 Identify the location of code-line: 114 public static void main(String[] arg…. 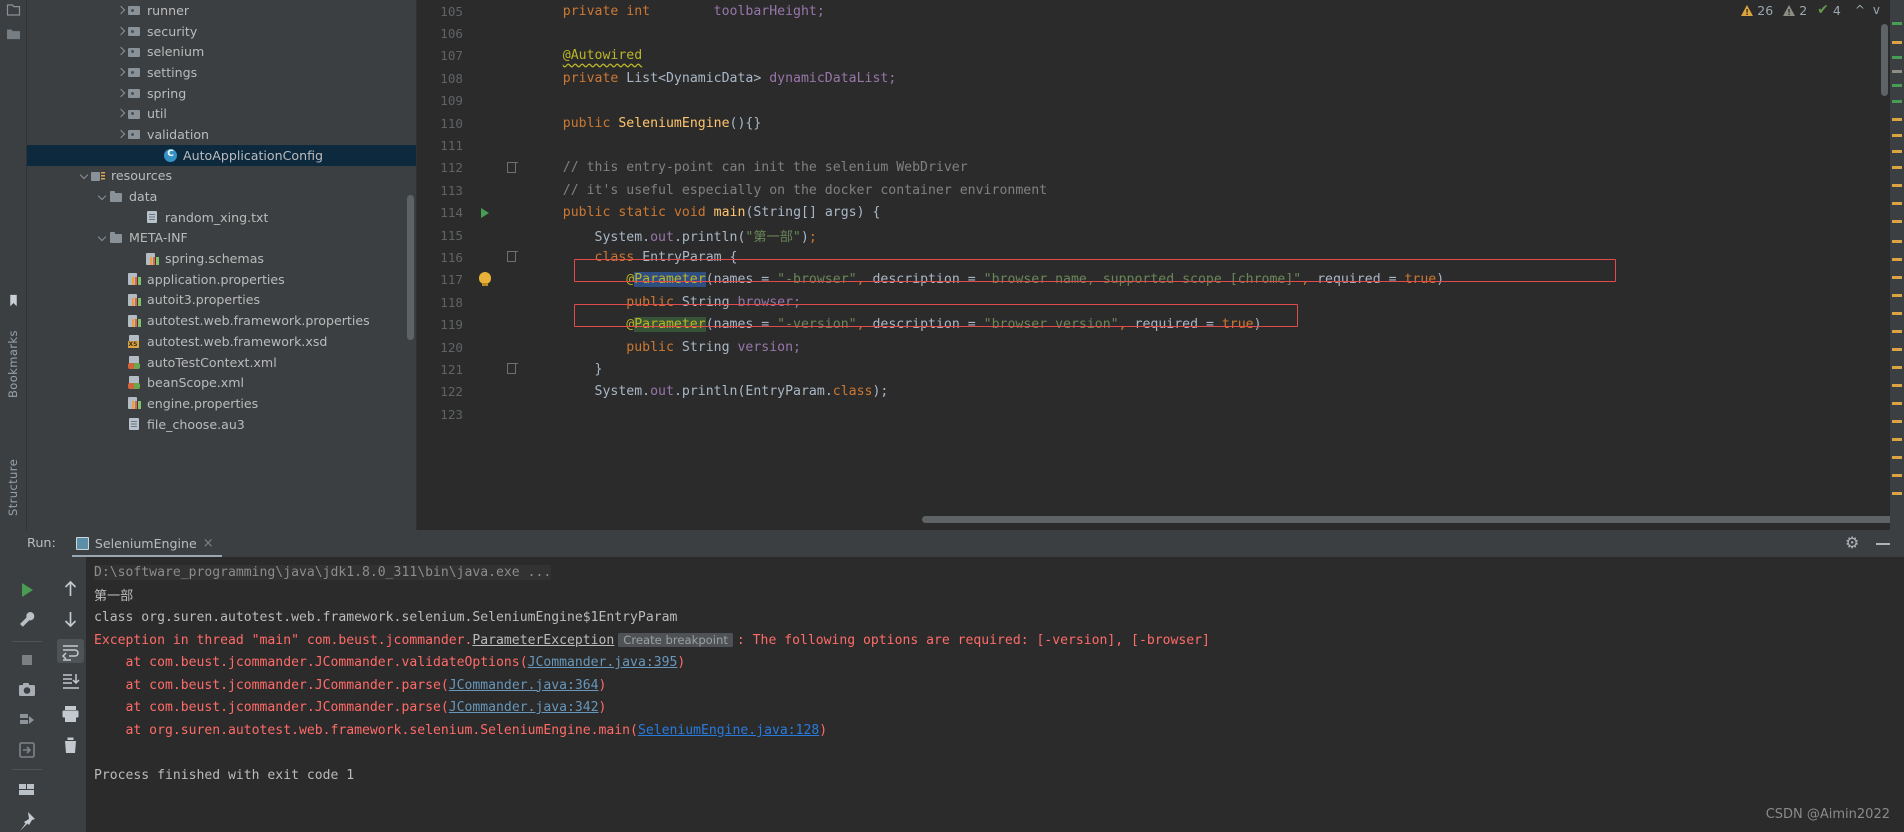
(1160, 213).